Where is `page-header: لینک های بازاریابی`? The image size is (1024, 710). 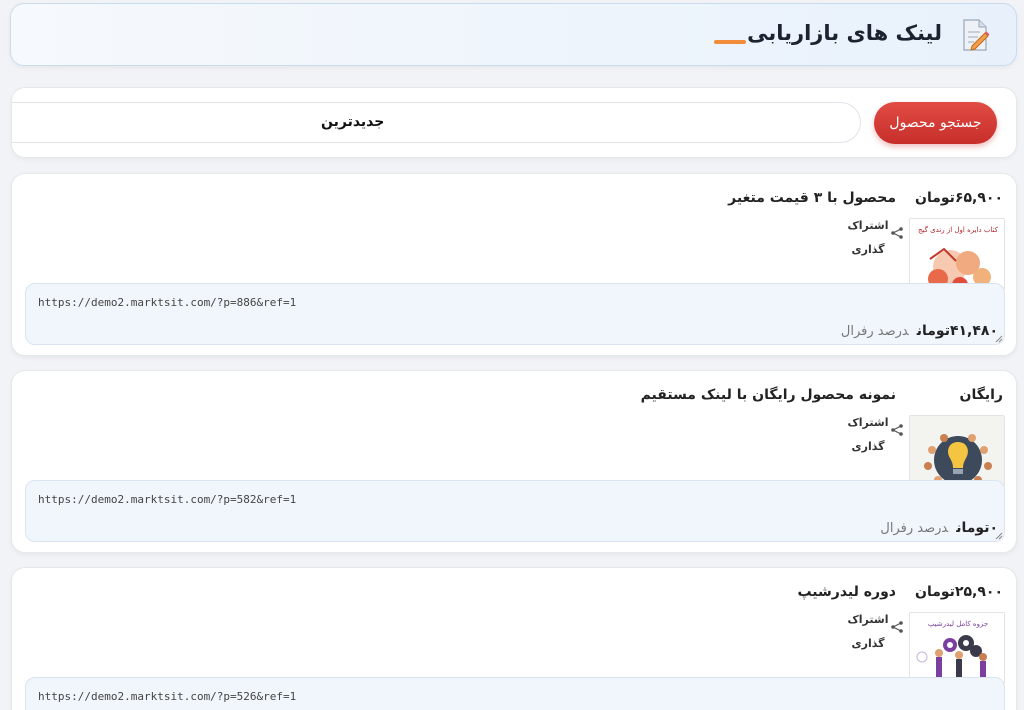 page-header: لینک های بازاریابی is located at coordinates (513, 34).